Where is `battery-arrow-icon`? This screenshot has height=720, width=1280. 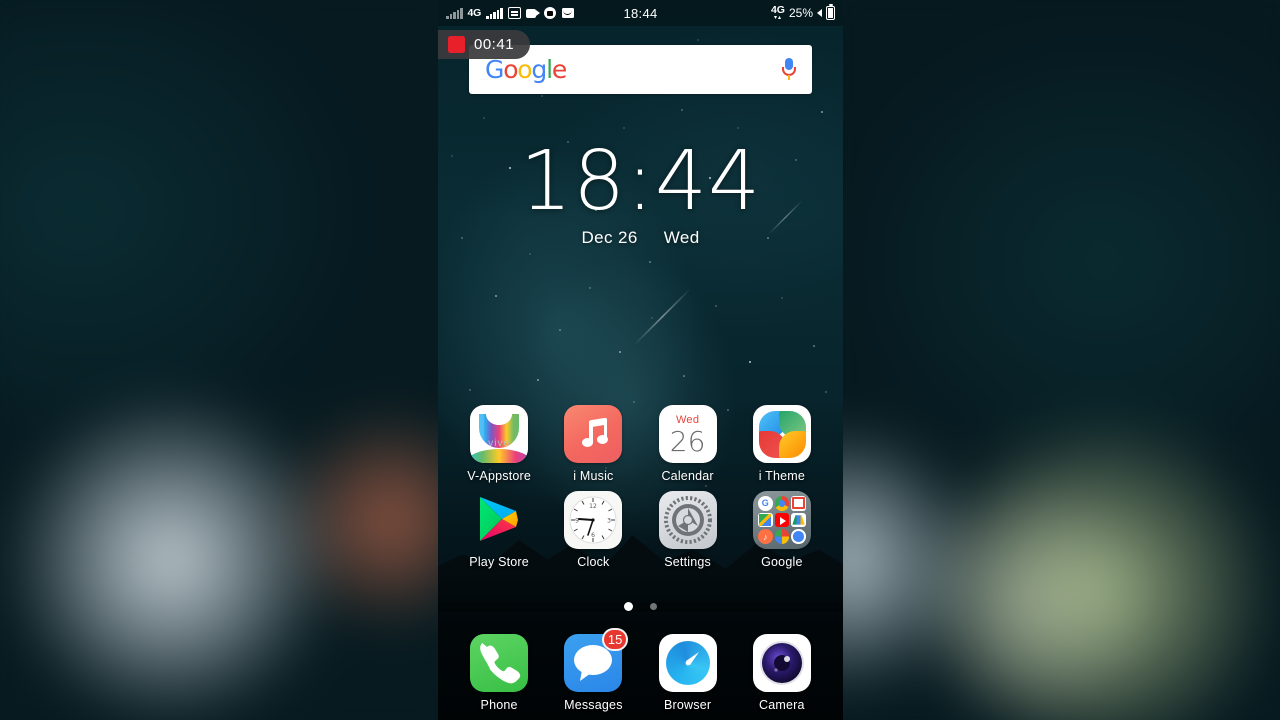
battery-arrow-icon is located at coordinates (819, 13).